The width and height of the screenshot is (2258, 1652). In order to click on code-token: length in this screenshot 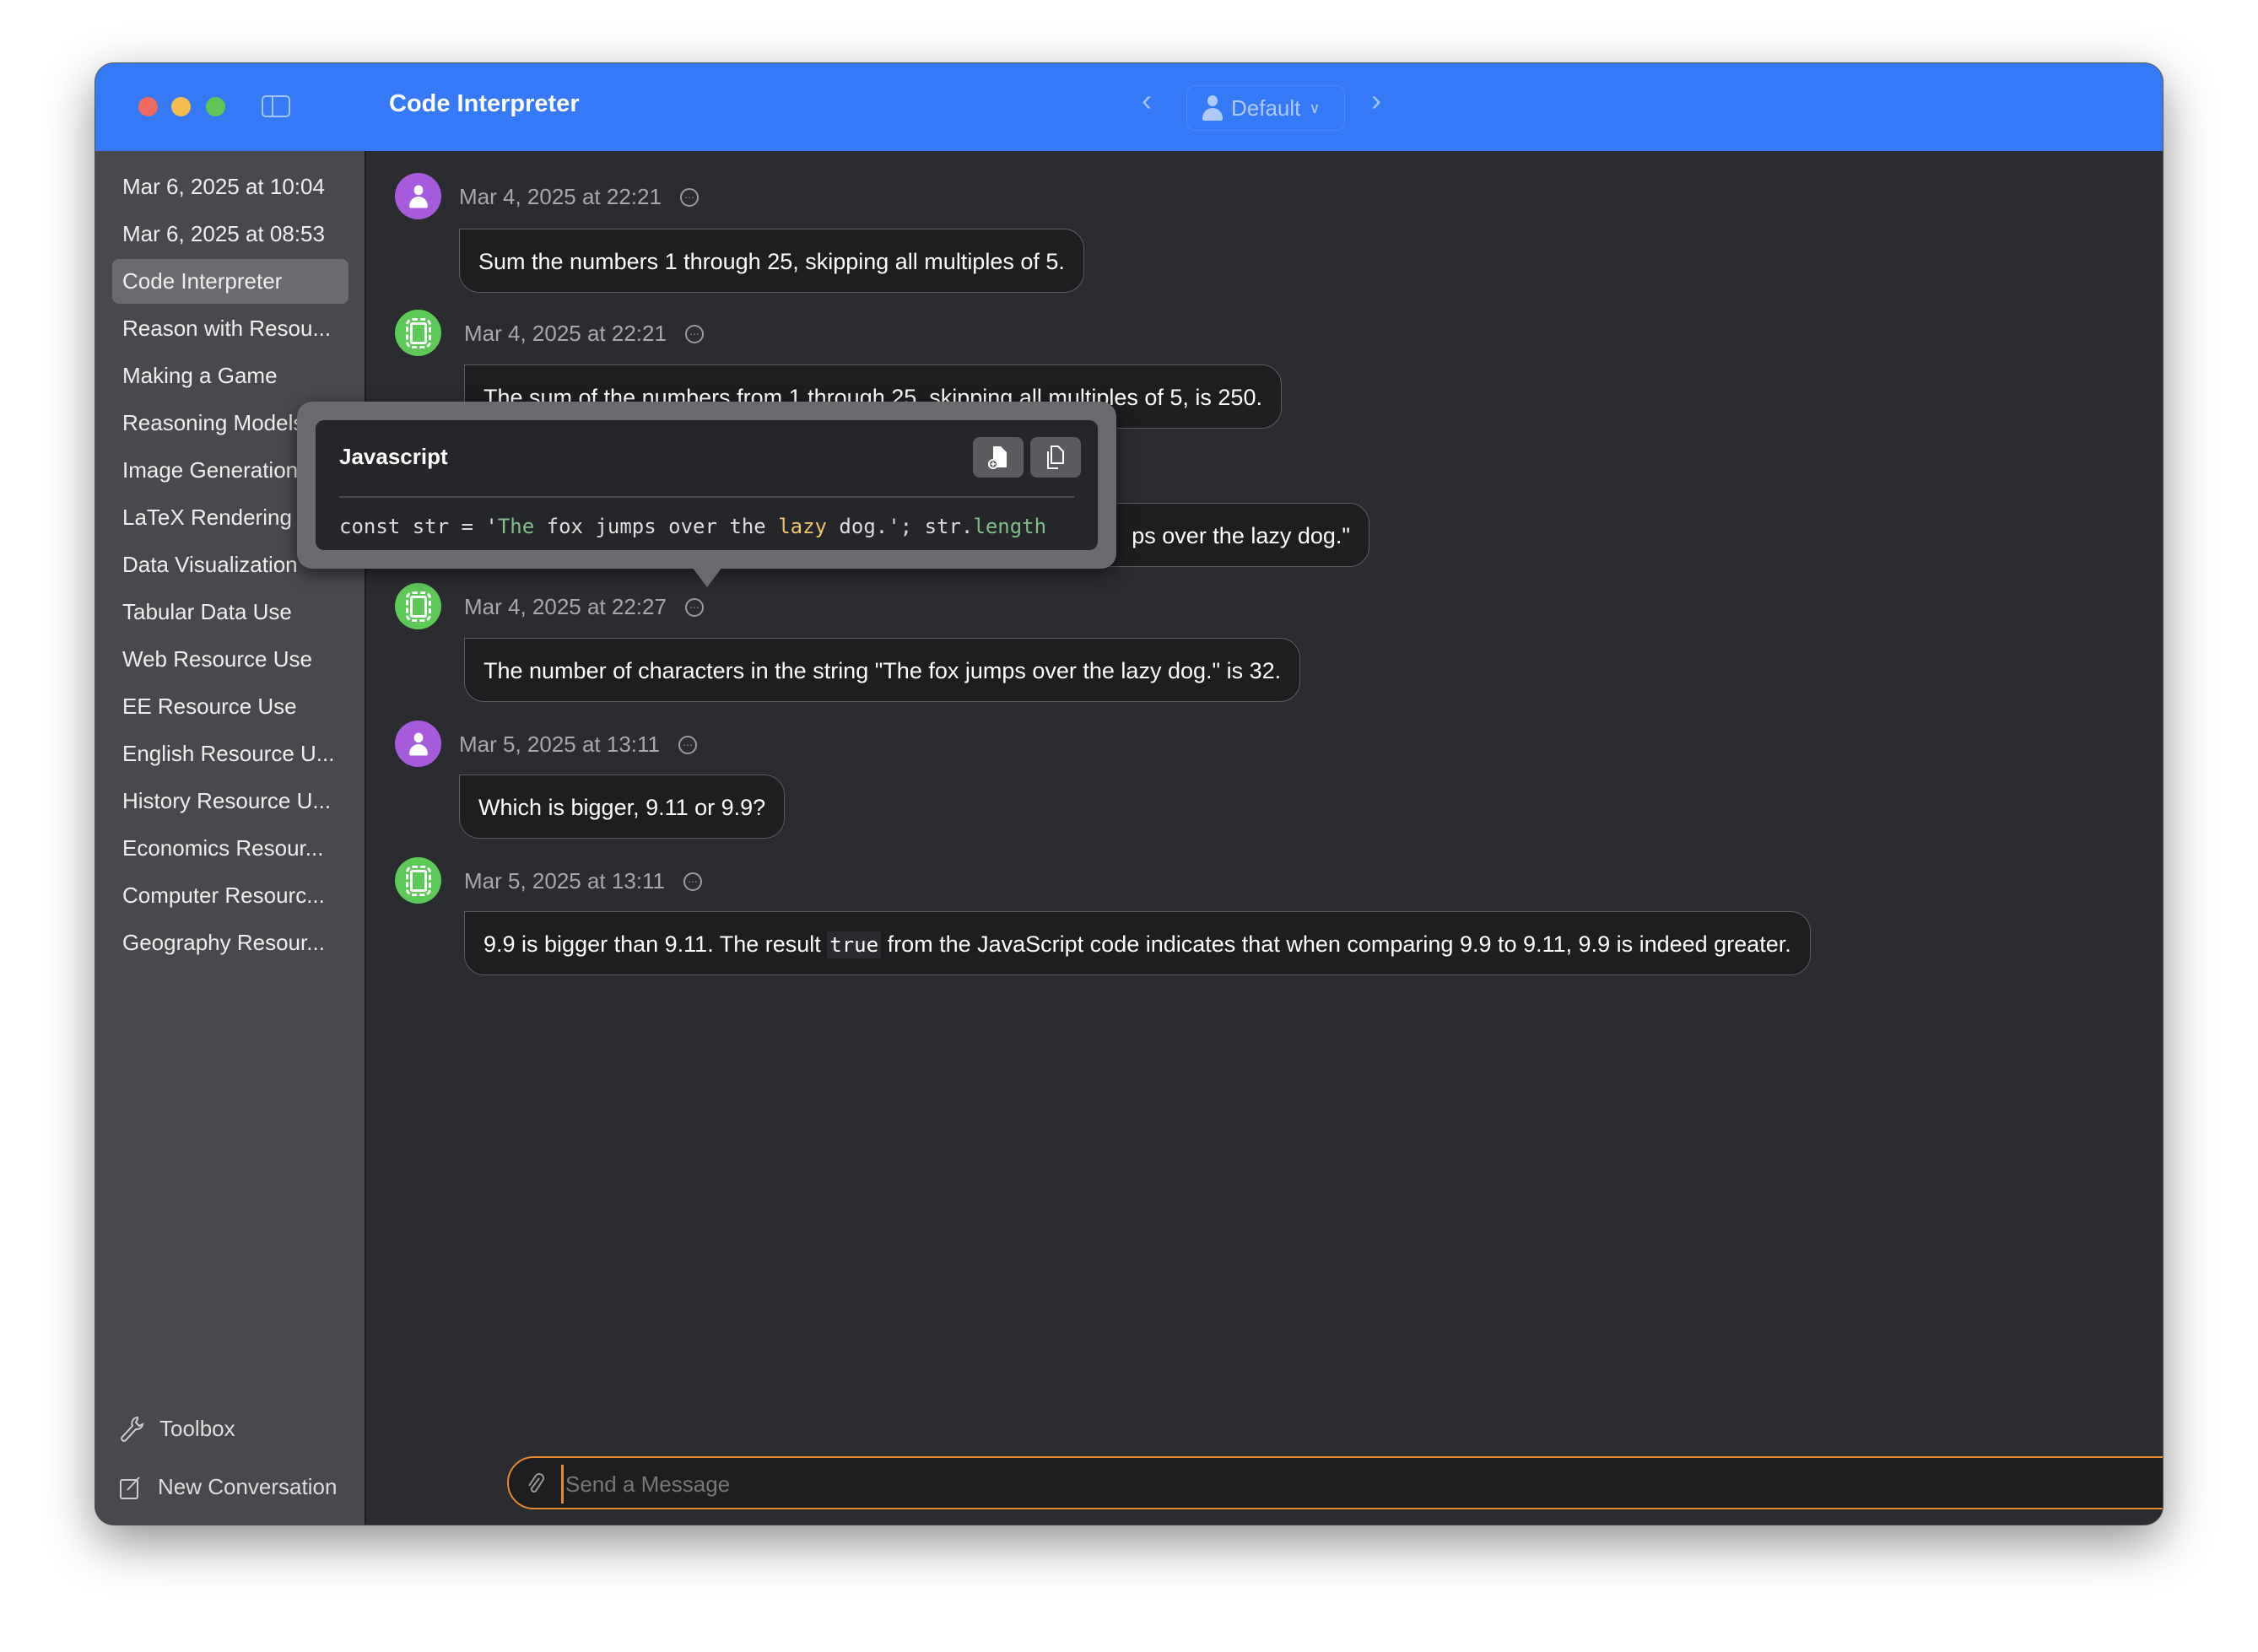, I will do `click(1010, 526)`.